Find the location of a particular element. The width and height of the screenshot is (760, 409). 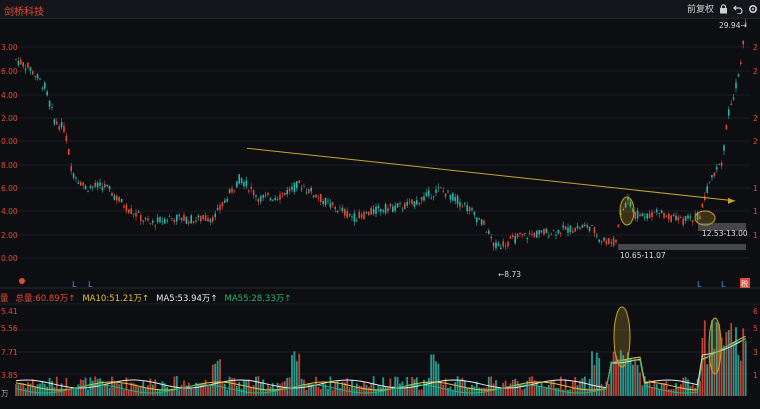

lock-icon is located at coordinates (723, 8).